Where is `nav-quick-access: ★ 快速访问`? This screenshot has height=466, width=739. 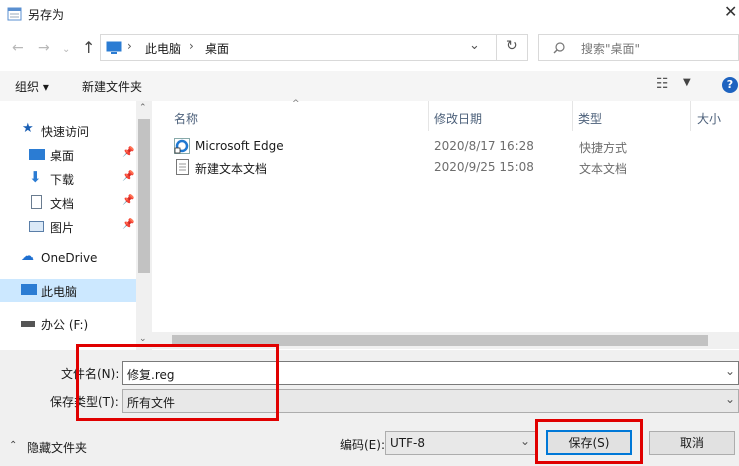 nav-quick-access: ★ 快速访问 is located at coordinates (68, 130).